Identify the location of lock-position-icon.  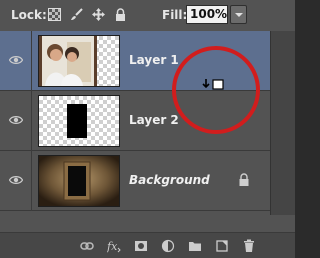
(98, 14).